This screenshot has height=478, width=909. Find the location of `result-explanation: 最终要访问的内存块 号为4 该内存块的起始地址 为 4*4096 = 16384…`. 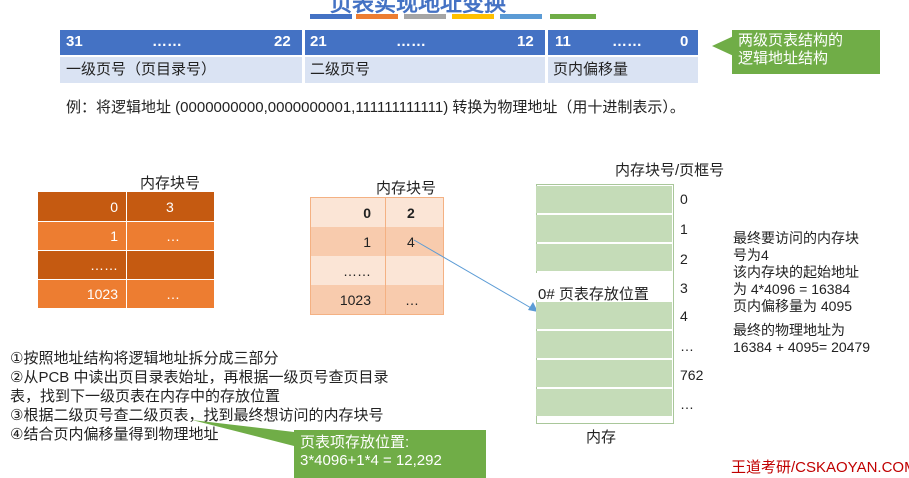

result-explanation: 最终要访问的内存块 号为4 该内存块的起始地址 为 4*4096 = 16384… is located at coordinates (802, 292).